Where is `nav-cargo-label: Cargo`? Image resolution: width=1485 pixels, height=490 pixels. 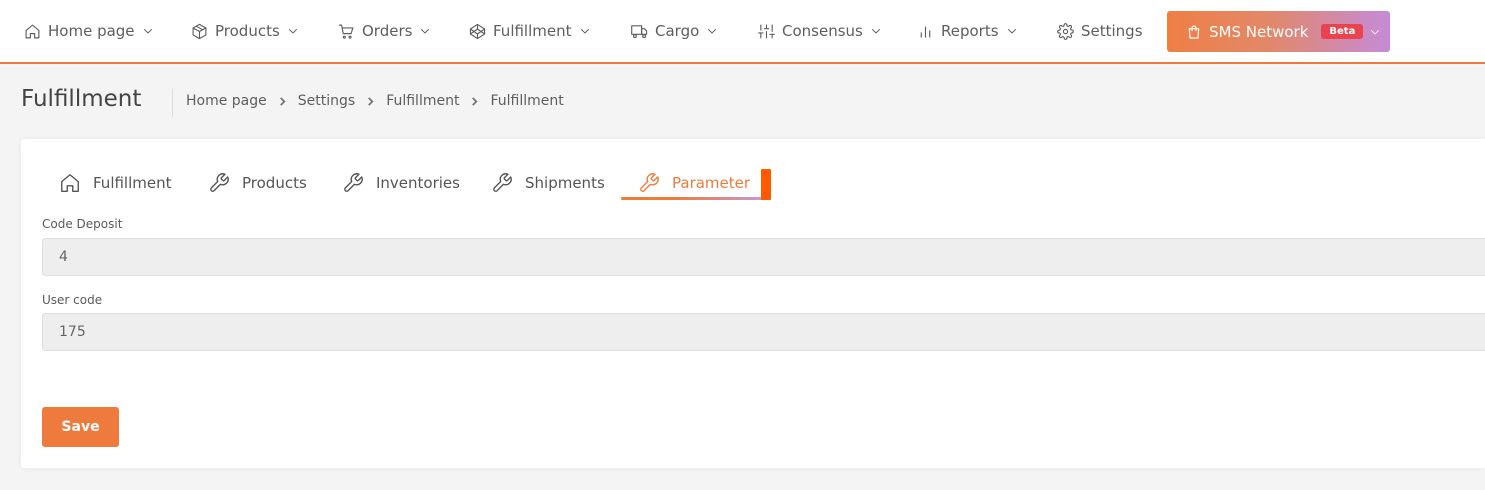 nav-cargo-label: Cargo is located at coordinates (677, 31).